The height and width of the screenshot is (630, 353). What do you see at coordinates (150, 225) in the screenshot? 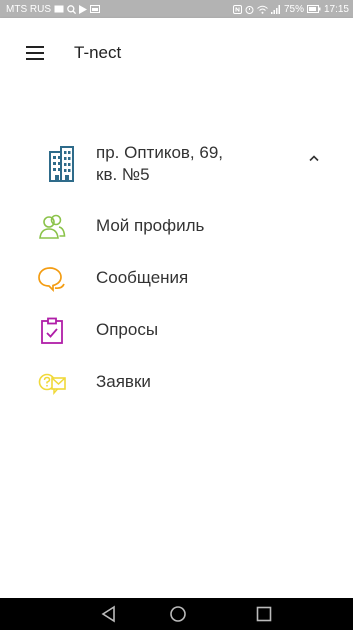
I see `menu-item-label: Мой профиль` at bounding box center [150, 225].